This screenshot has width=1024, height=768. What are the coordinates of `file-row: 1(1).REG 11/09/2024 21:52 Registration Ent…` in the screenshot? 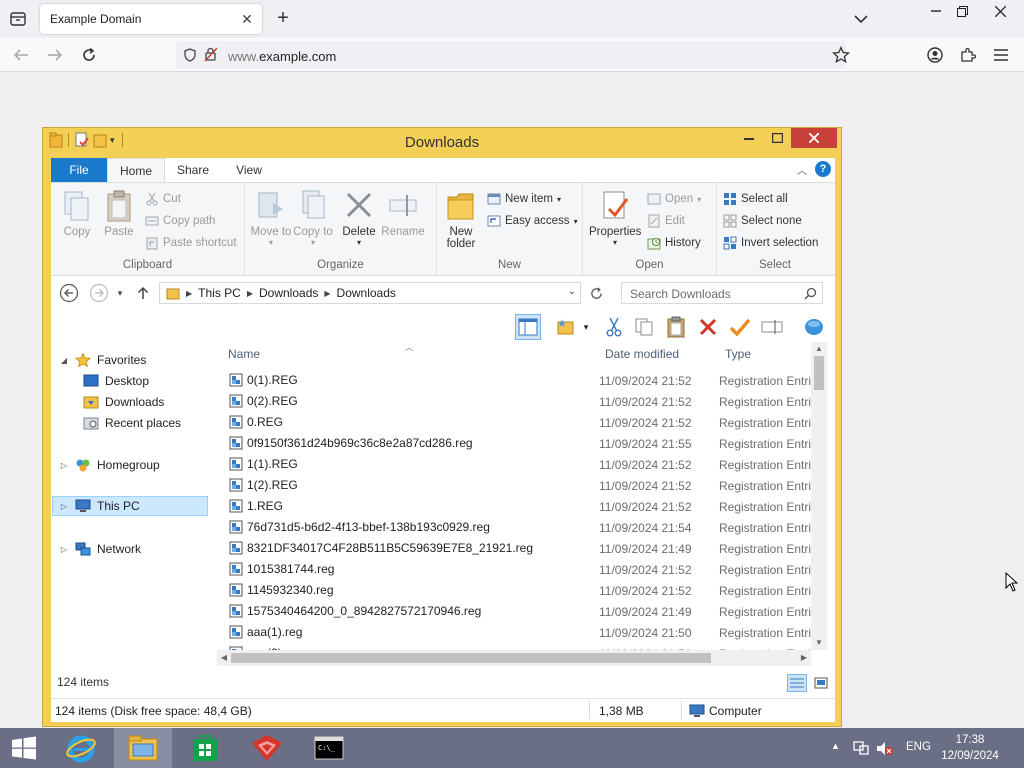 It's located at (514, 464).